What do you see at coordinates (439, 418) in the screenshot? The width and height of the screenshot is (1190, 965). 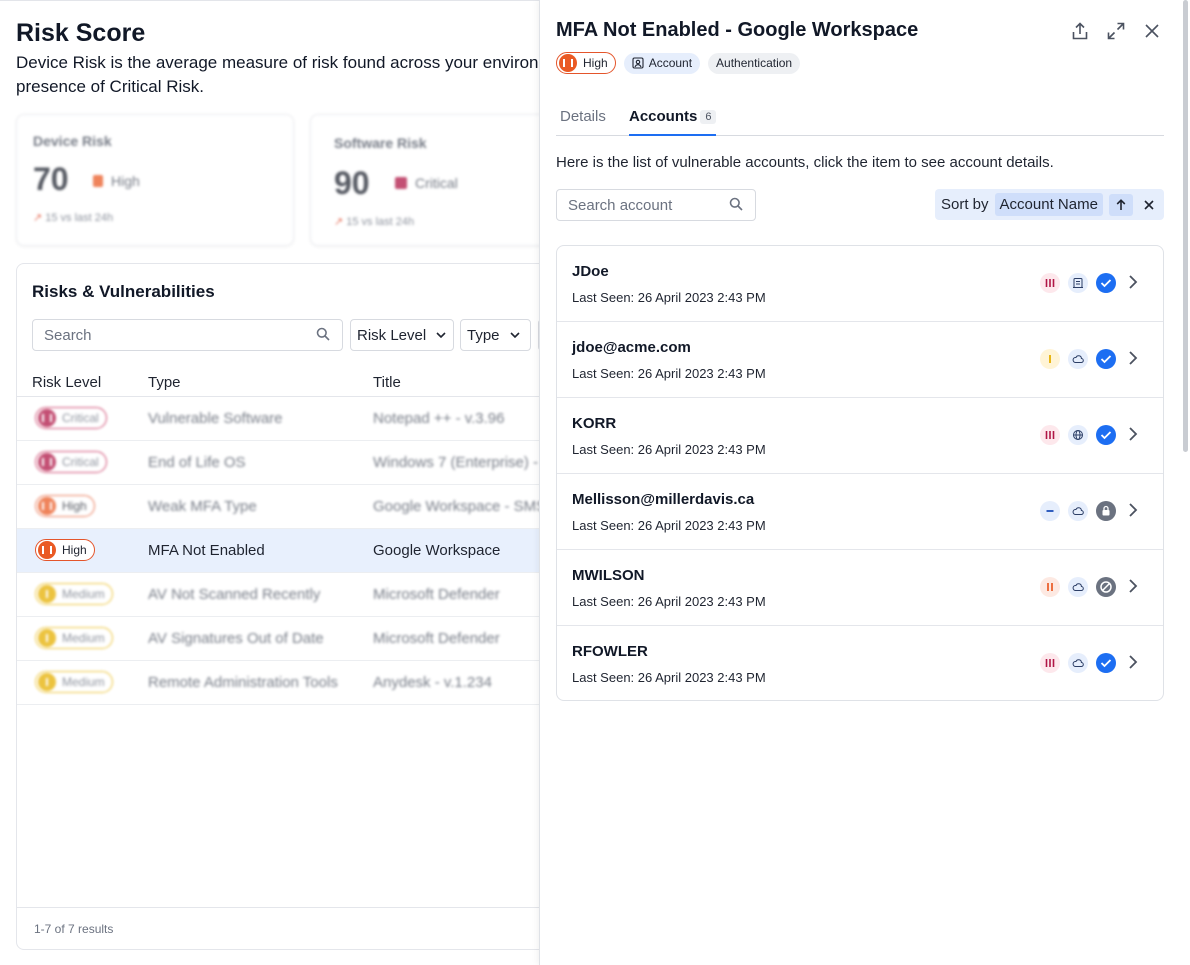 I see `row-title: Notepad ++ - v.3.96` at bounding box center [439, 418].